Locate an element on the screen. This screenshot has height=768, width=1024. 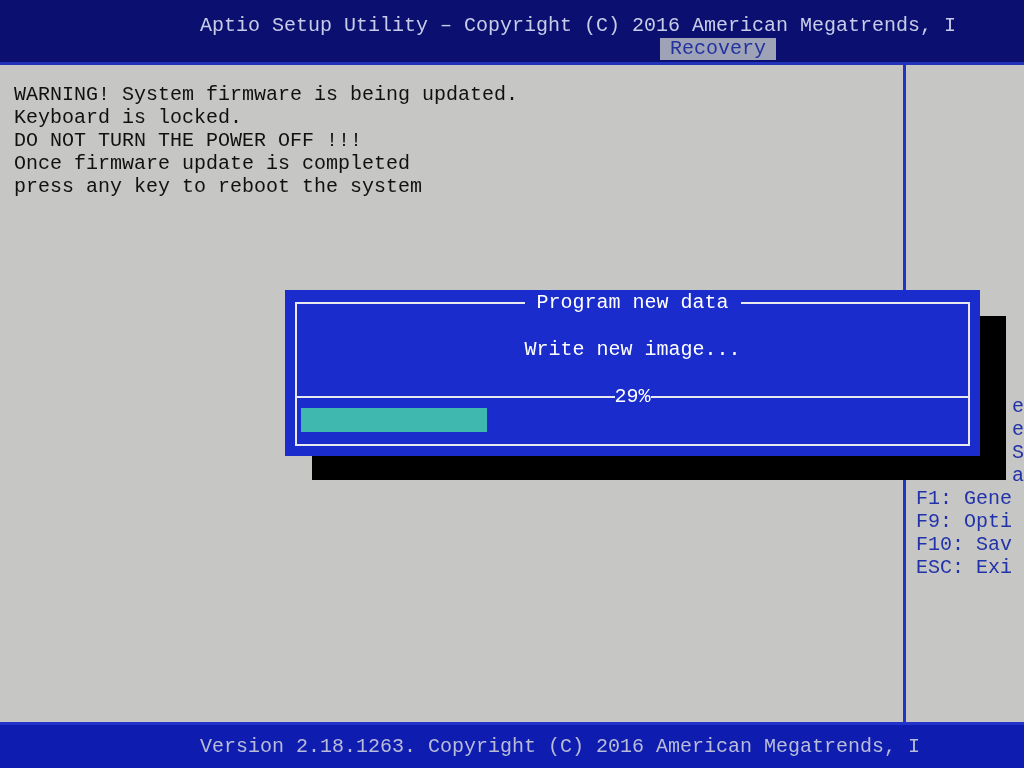
menu-tab: Recovery is located at coordinates (718, 49).